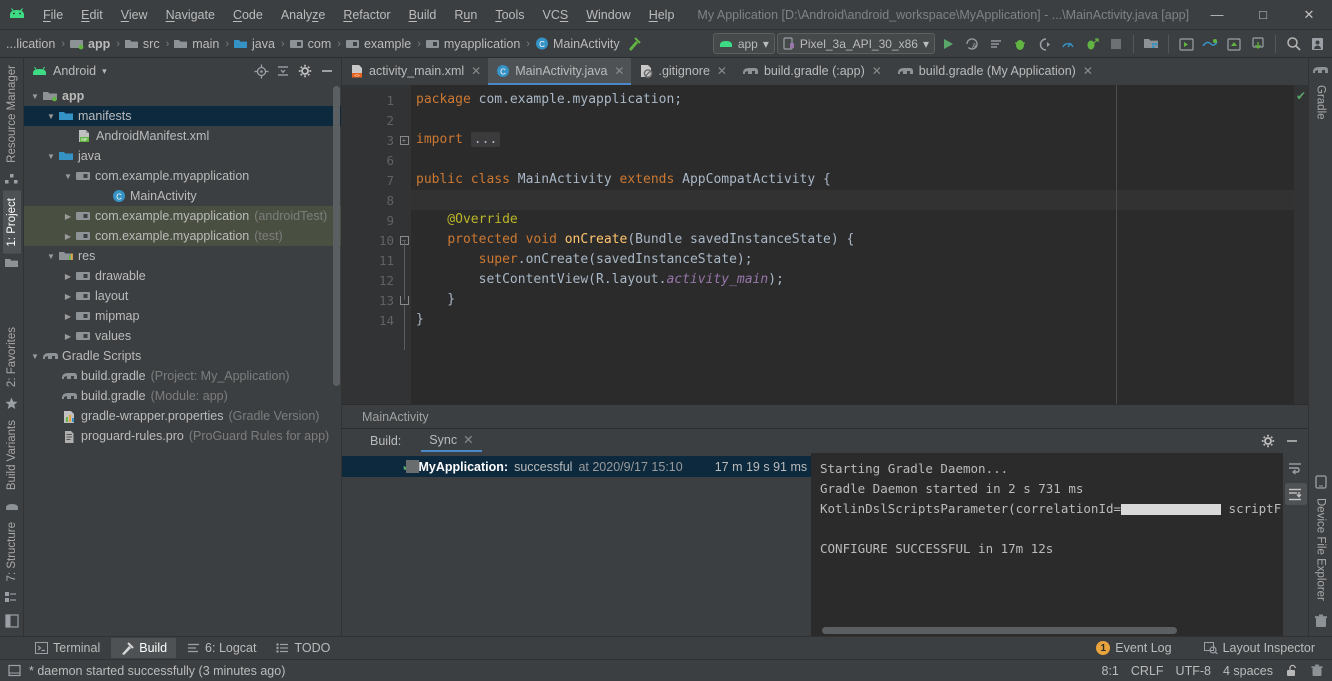 The height and width of the screenshot is (681, 1332). What do you see at coordinates (465, 15) in the screenshot?
I see `menu-item-run: Run` at bounding box center [465, 15].